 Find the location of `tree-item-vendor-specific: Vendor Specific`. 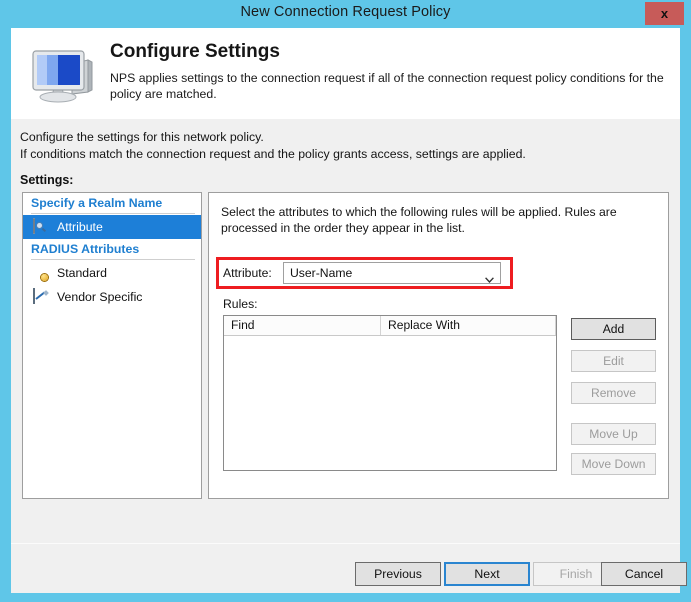

tree-item-vendor-specific: Vendor Specific is located at coordinates (112, 297).